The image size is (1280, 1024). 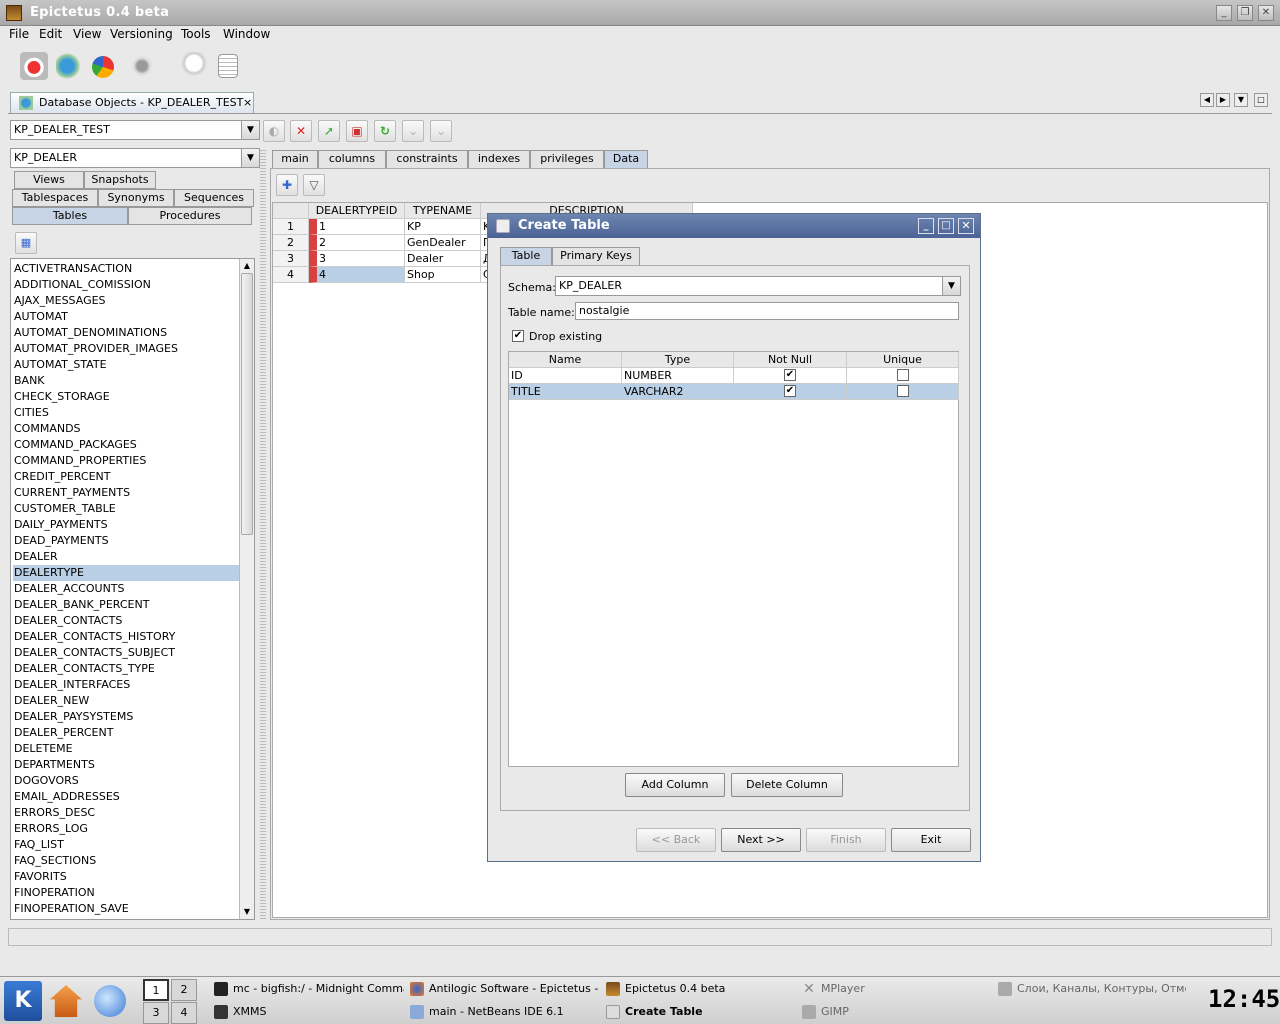 I want to click on scroll-up-icon: ▲, so click(x=247, y=266).